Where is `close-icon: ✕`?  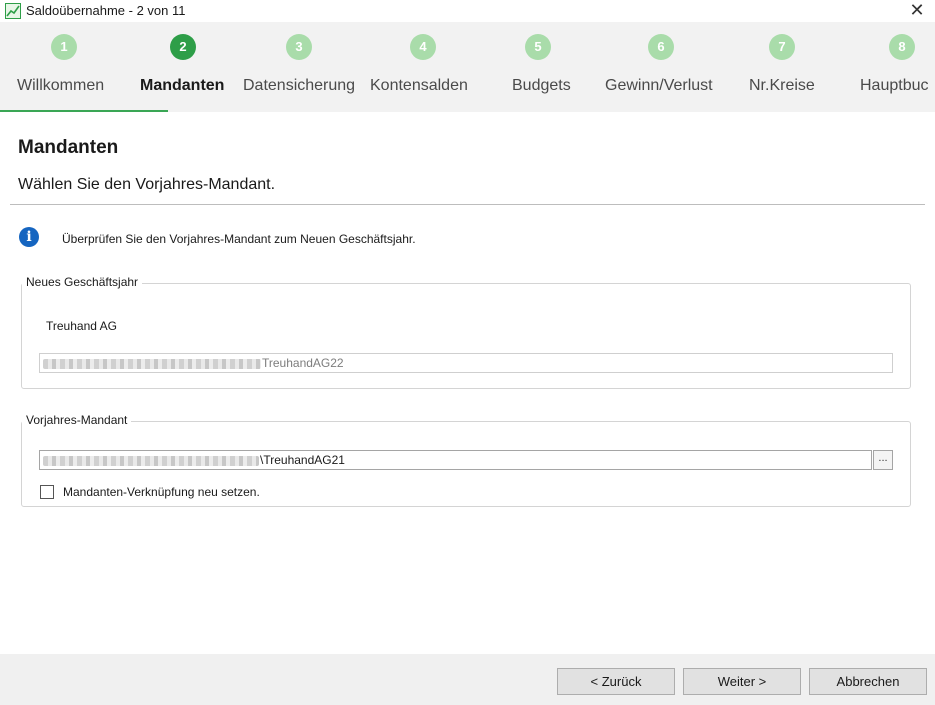
close-icon: ✕ is located at coordinates (917, 10).